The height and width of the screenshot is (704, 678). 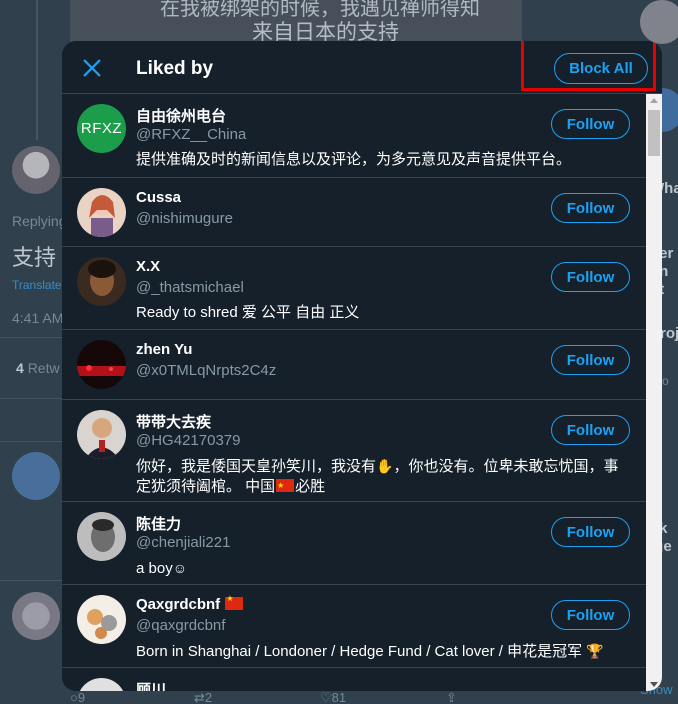 I want to click on scroll-up-arrow-icon, so click(x=654, y=100).